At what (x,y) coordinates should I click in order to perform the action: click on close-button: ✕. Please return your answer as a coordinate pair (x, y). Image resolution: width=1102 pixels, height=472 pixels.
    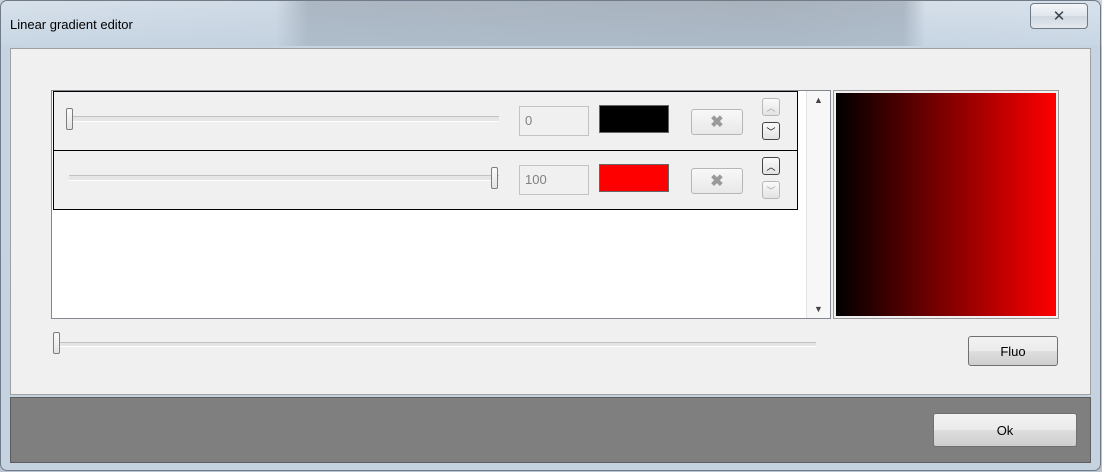
    Looking at the image, I should click on (1059, 16).